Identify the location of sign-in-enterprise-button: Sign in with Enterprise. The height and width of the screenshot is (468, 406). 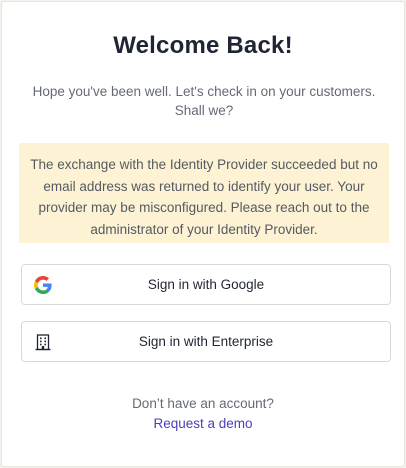
(206, 341).